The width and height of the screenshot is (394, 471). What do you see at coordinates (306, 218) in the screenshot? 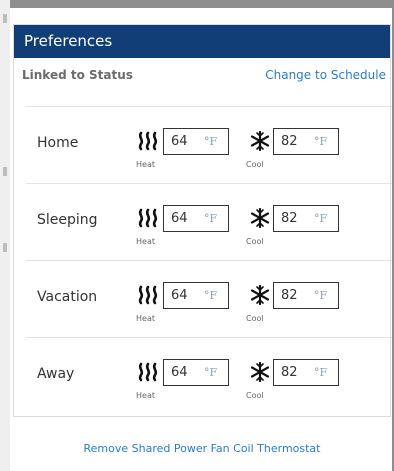
I see `sleeping-cool-input: 82 °F` at bounding box center [306, 218].